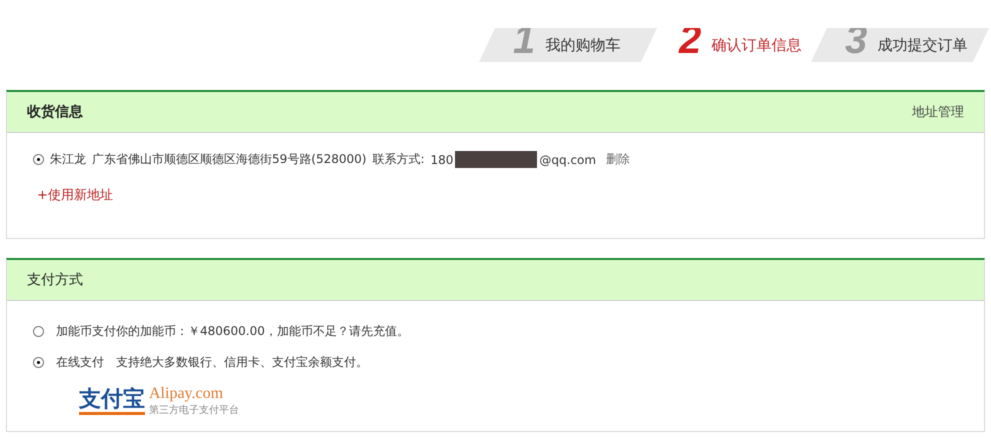 This screenshot has height=439, width=991. What do you see at coordinates (186, 394) in the screenshot?
I see `logo-name: Alipay.com` at bounding box center [186, 394].